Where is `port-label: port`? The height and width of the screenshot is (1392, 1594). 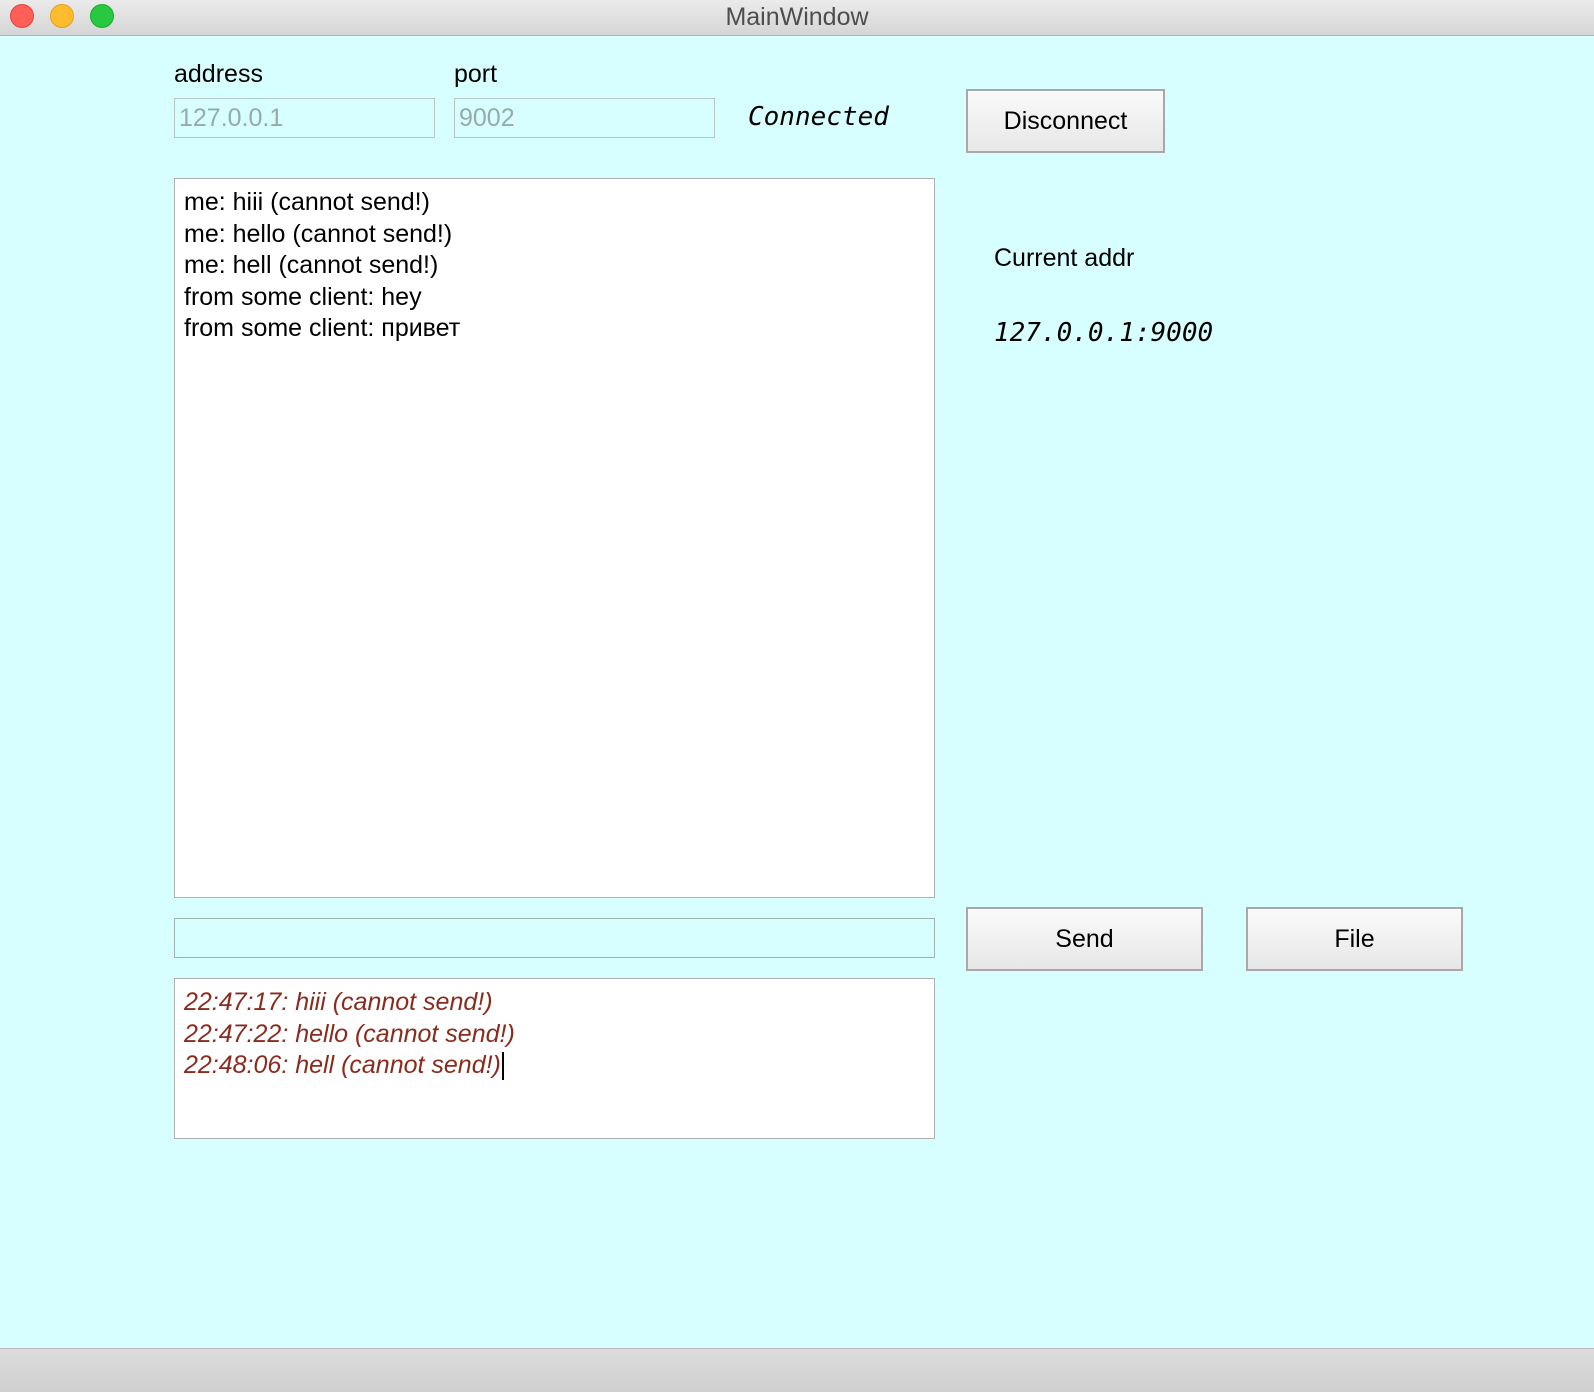
port-label: port is located at coordinates (476, 74).